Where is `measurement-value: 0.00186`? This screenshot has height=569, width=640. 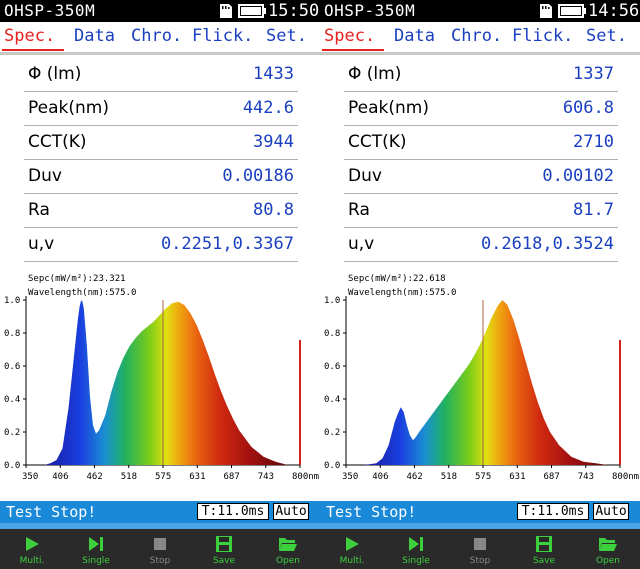
measurement-value: 0.00186 is located at coordinates (258, 176).